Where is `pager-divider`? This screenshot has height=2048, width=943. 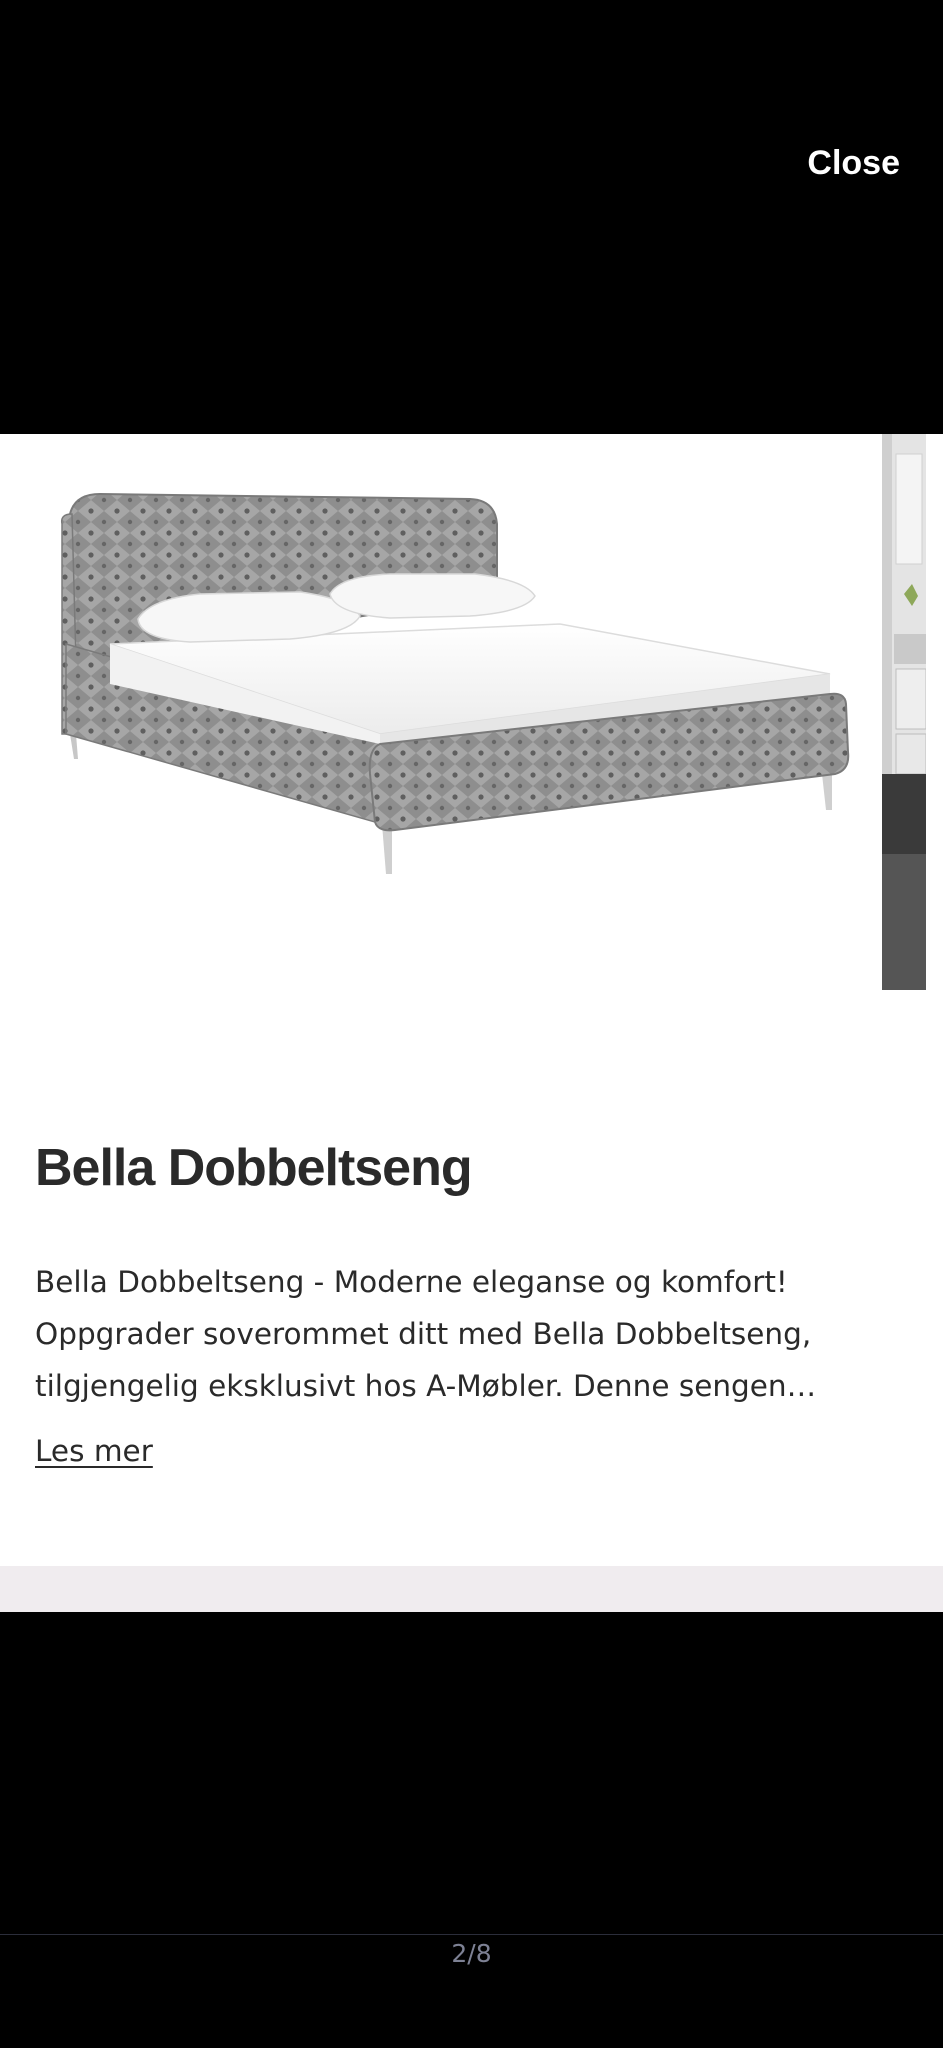 pager-divider is located at coordinates (471, 1934).